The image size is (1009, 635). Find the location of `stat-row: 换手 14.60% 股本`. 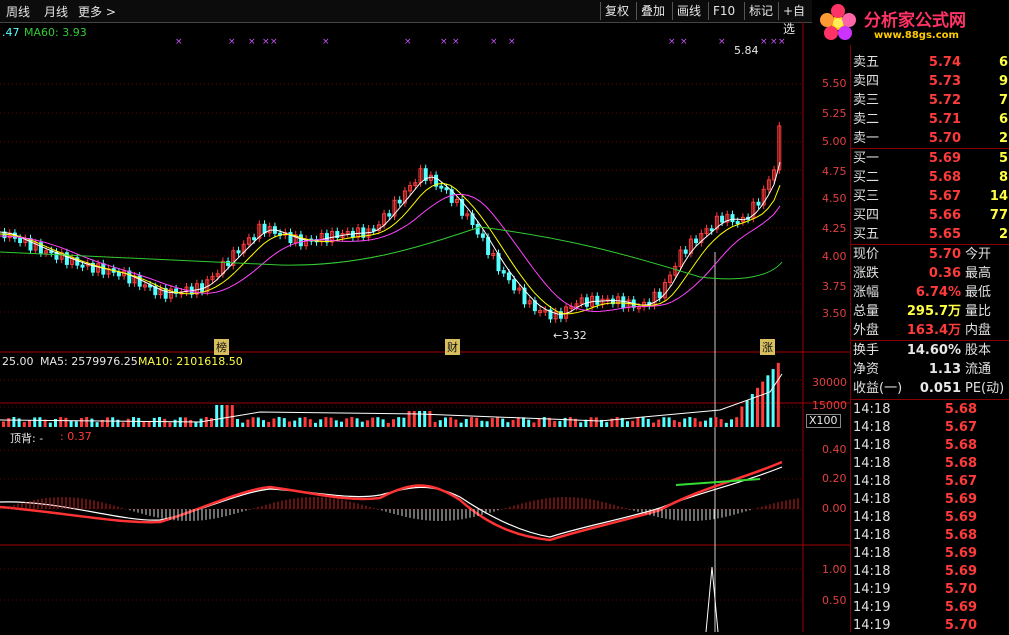

stat-row: 换手 14.60% 股本 is located at coordinates (922, 350).